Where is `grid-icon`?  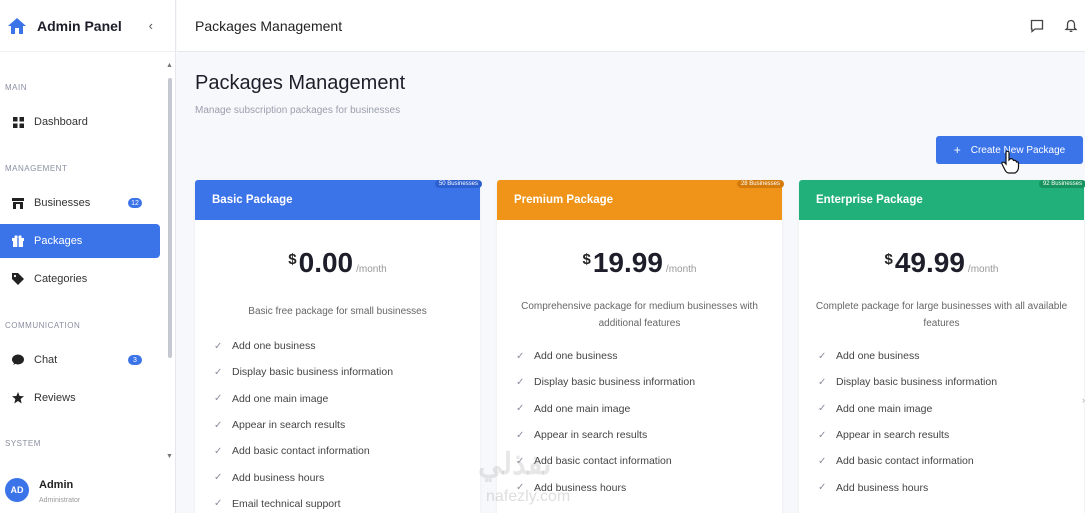
grid-icon is located at coordinates (18, 122).